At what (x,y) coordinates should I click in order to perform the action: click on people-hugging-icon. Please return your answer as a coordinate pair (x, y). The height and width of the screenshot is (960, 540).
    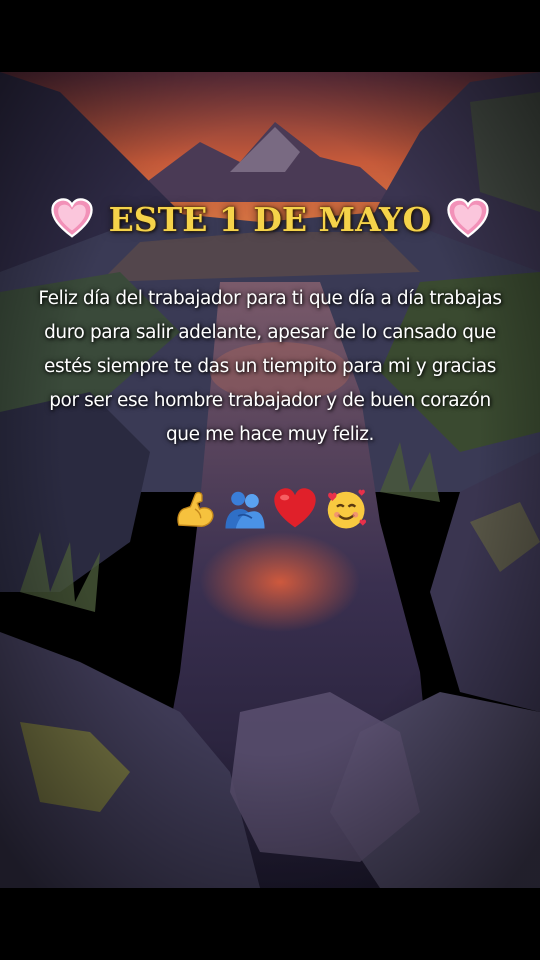
    Looking at the image, I should click on (245, 510).